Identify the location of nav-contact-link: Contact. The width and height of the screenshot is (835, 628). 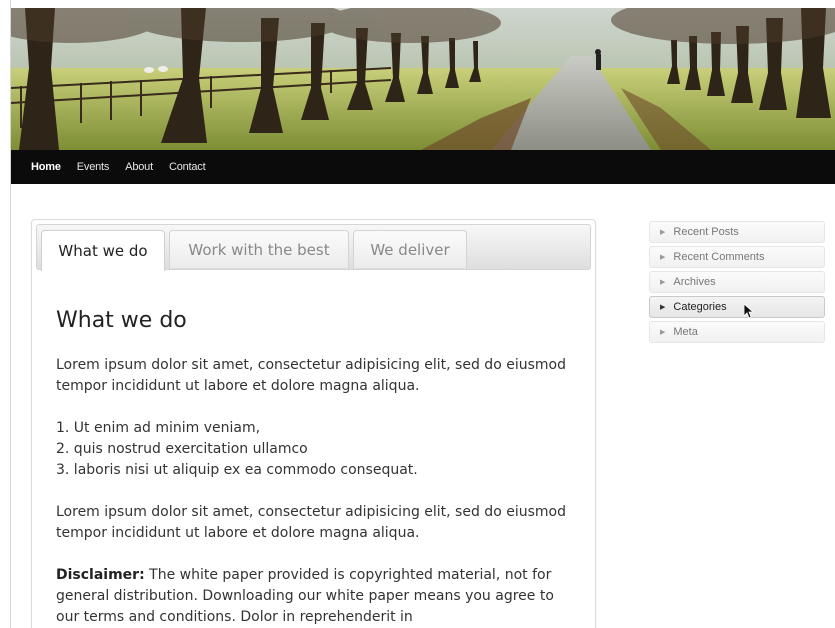
(187, 167).